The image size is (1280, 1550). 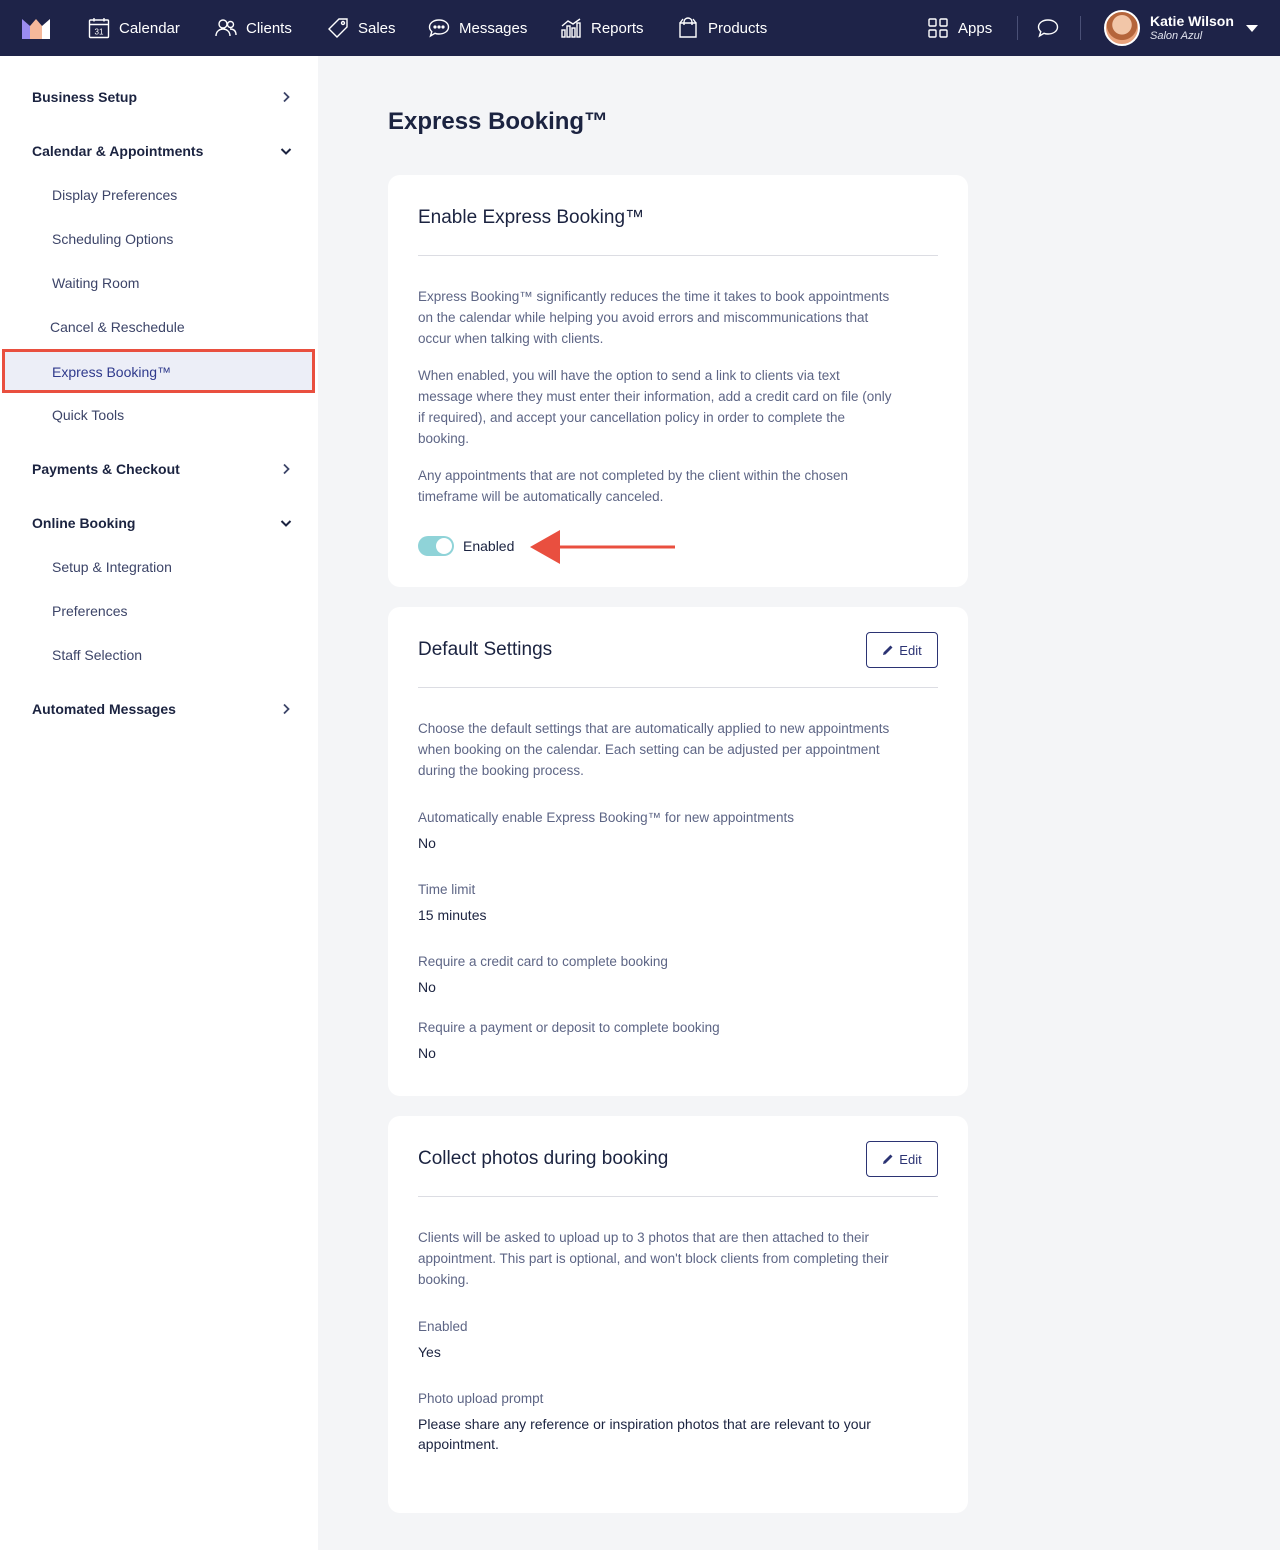 I want to click on sidebar-item-waiting-room: Waiting Room, so click(x=95, y=283).